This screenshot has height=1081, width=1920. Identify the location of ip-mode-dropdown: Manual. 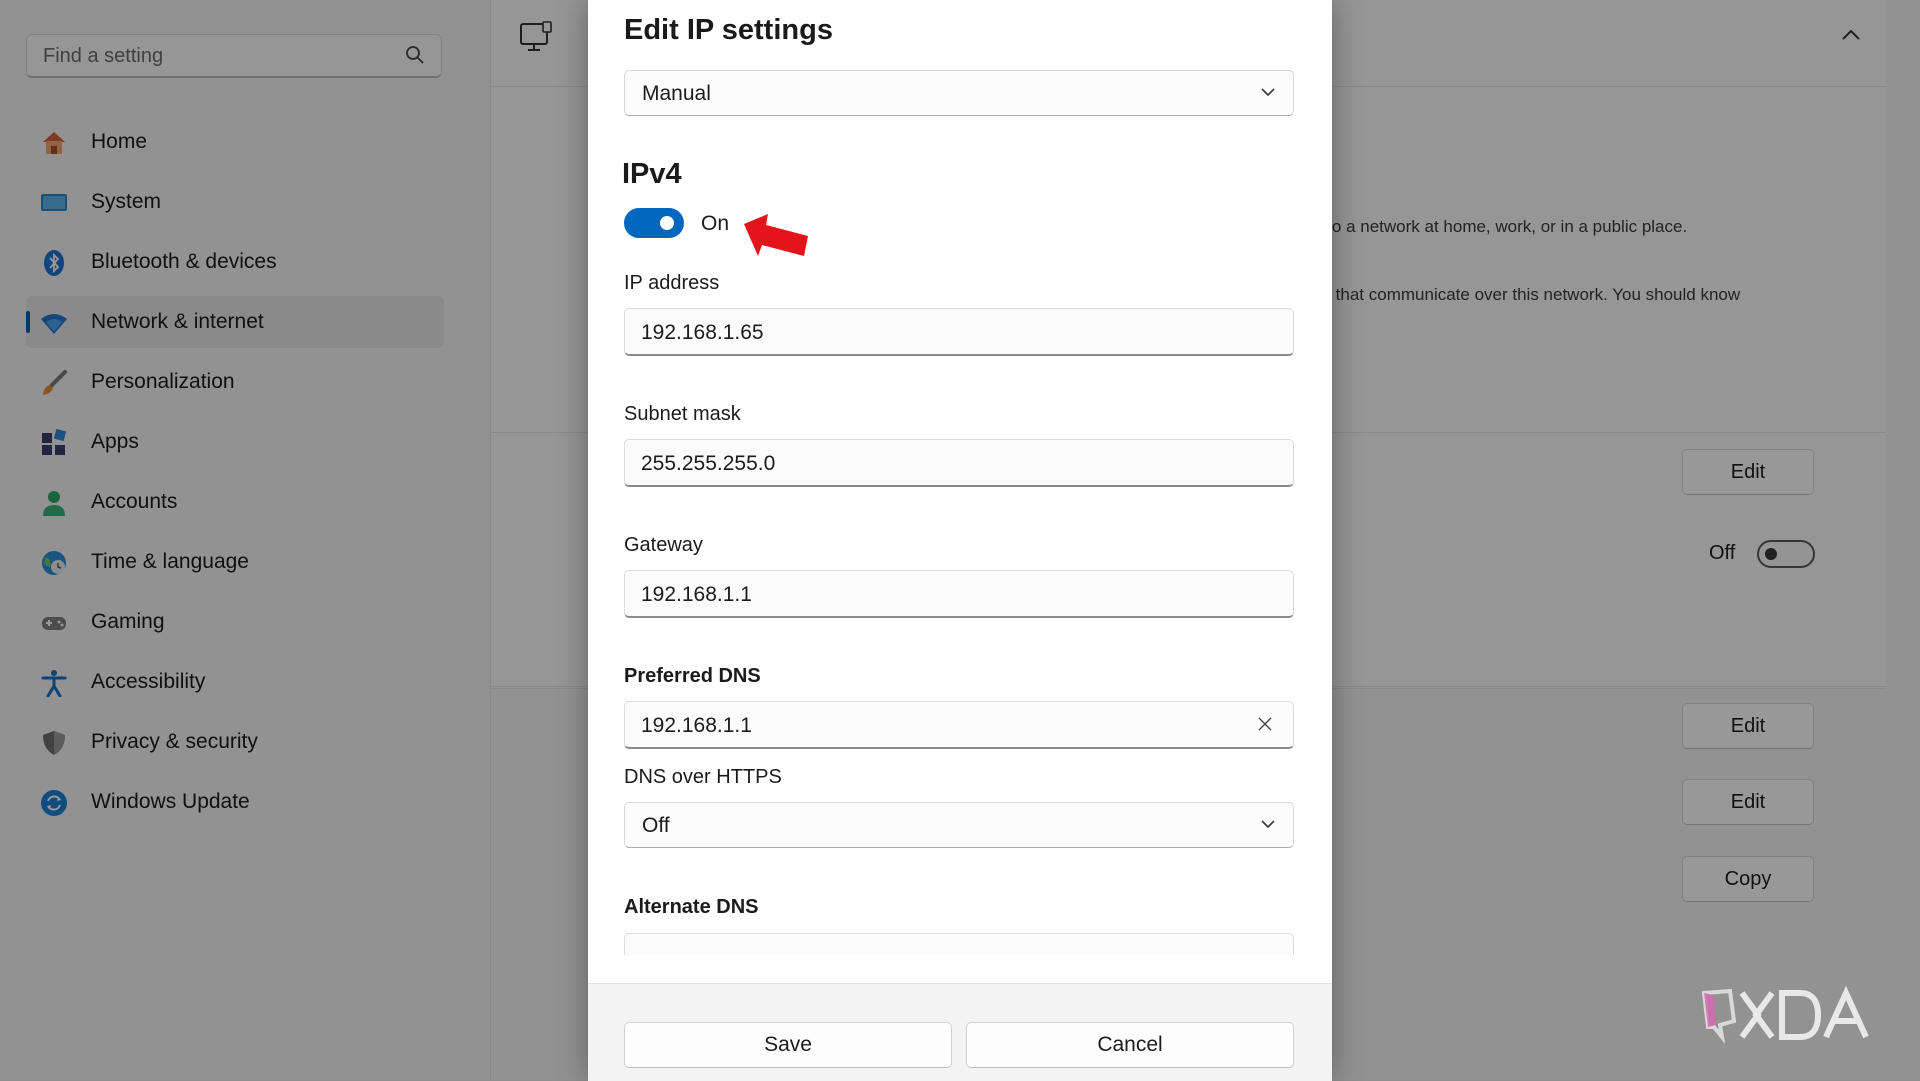
(959, 93).